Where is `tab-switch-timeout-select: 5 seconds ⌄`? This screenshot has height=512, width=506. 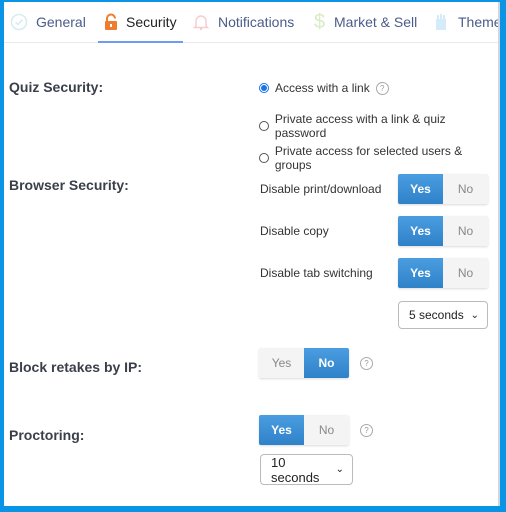
tab-switch-timeout-select: 5 seconds ⌄ is located at coordinates (443, 315).